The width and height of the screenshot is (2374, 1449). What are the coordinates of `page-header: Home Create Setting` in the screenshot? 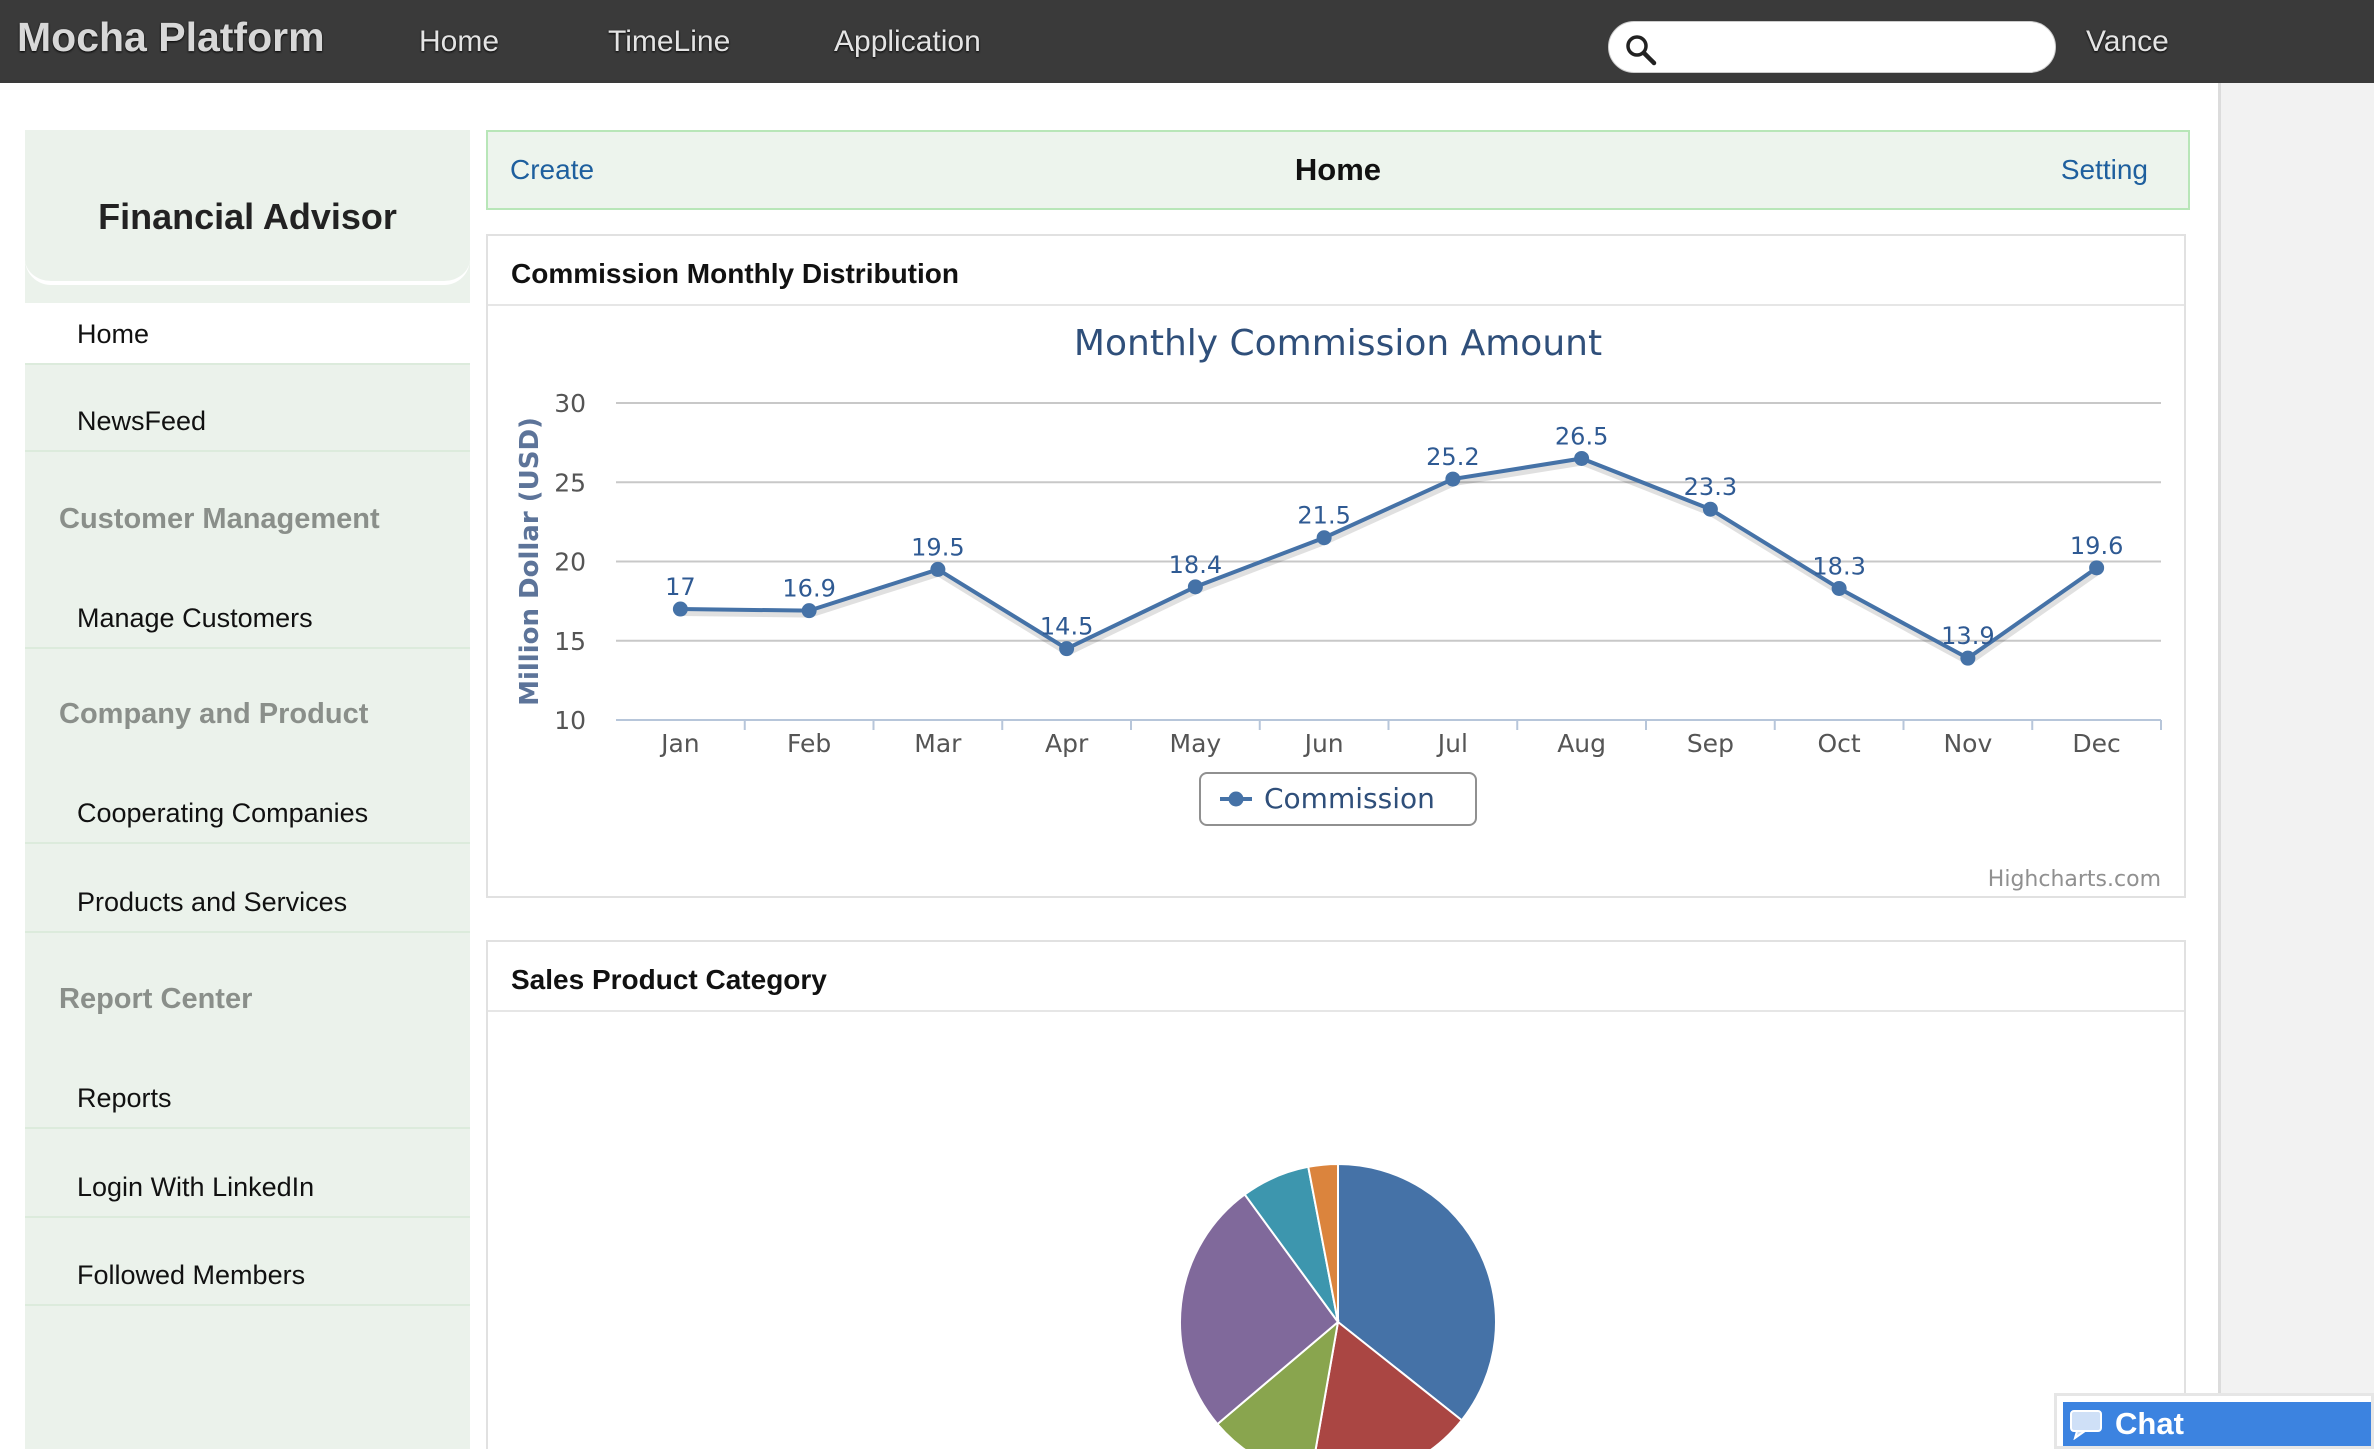 It's located at (1338, 170).